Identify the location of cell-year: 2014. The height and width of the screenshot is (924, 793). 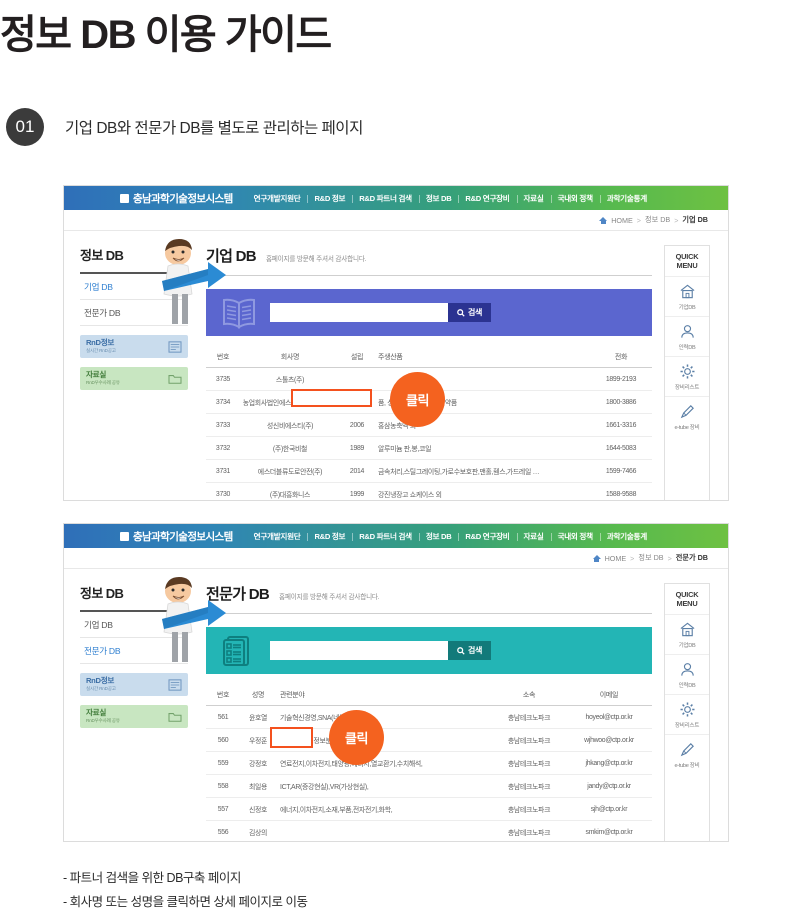
(357, 471).